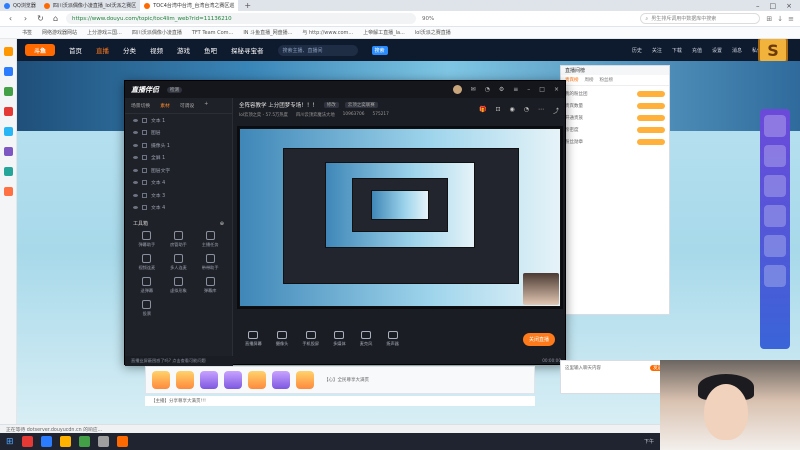 This screenshot has height=450, width=800. I want to click on download-icon: ↓, so click(780, 19).